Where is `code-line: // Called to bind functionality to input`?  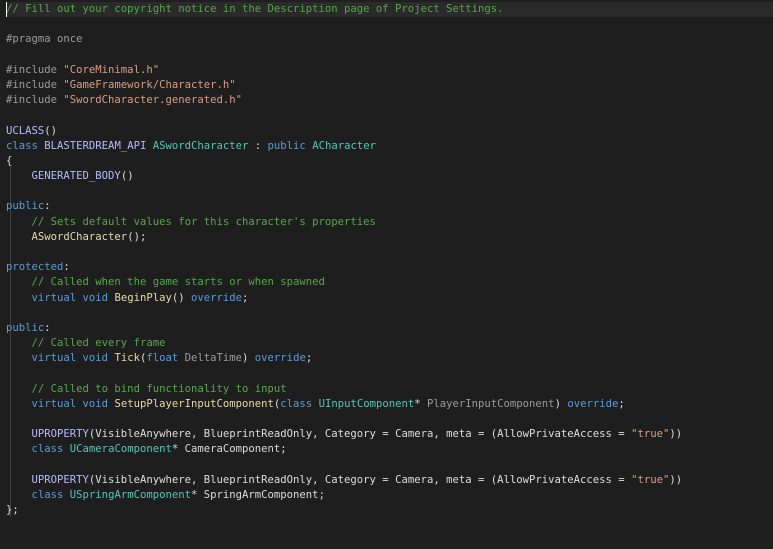
code-line: // Called to bind functionality to input is located at coordinates (389, 389).